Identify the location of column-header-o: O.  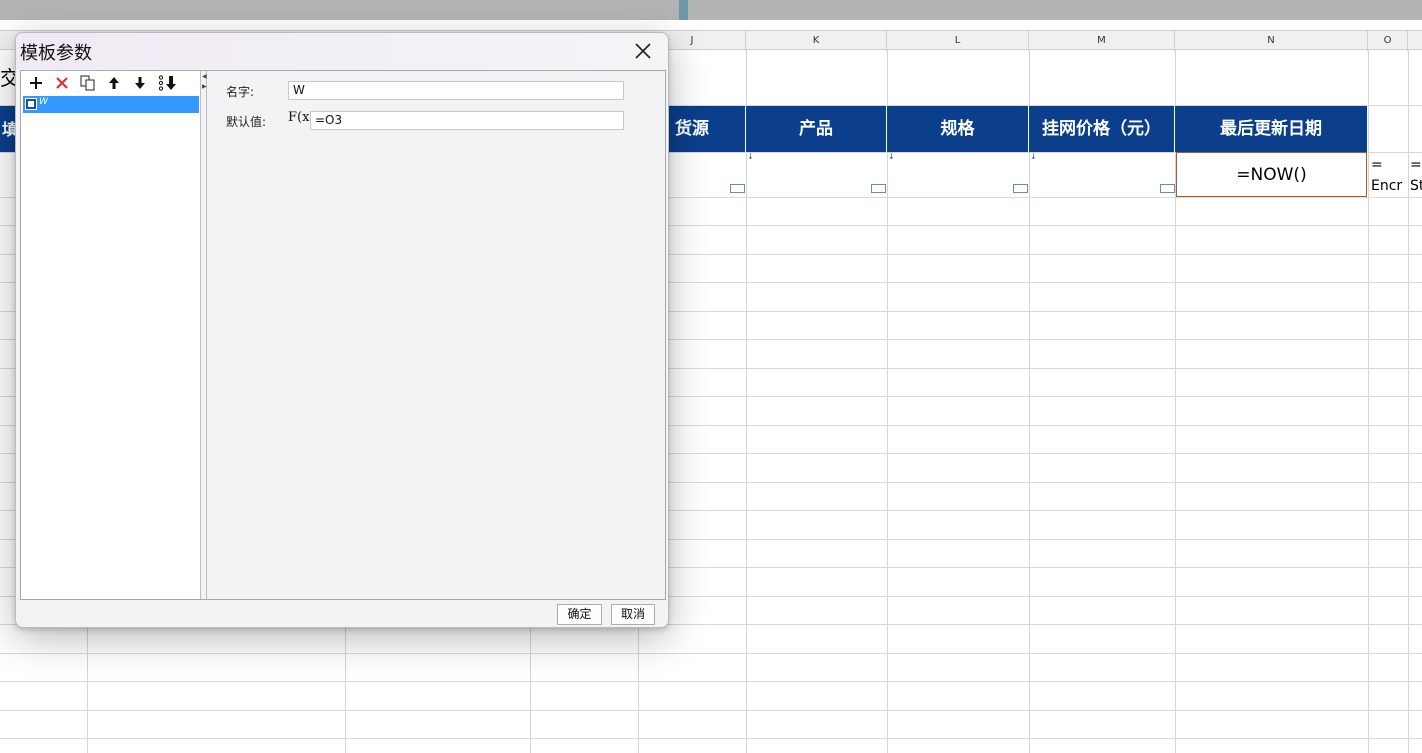
(1388, 41).